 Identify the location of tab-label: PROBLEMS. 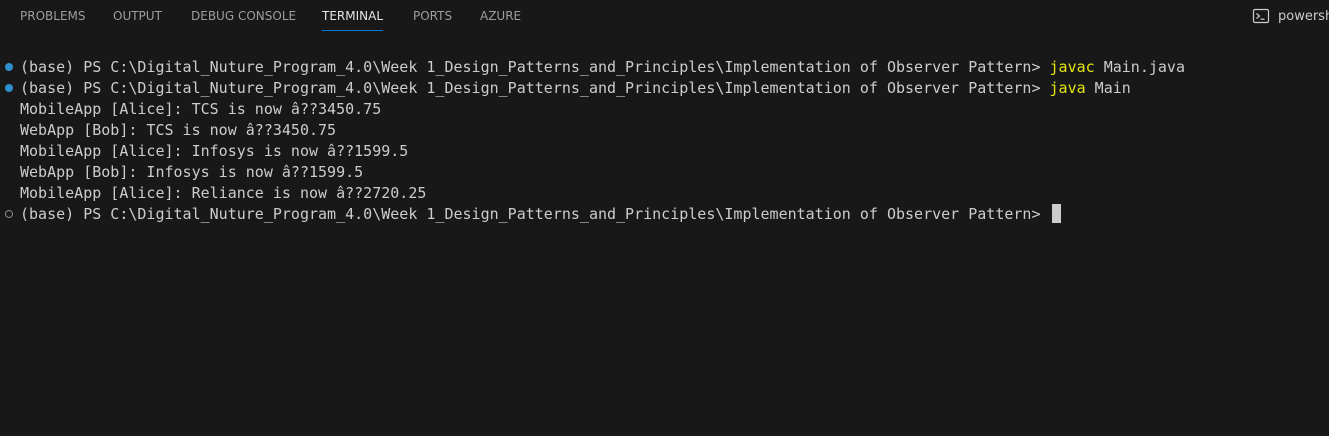
(53, 16).